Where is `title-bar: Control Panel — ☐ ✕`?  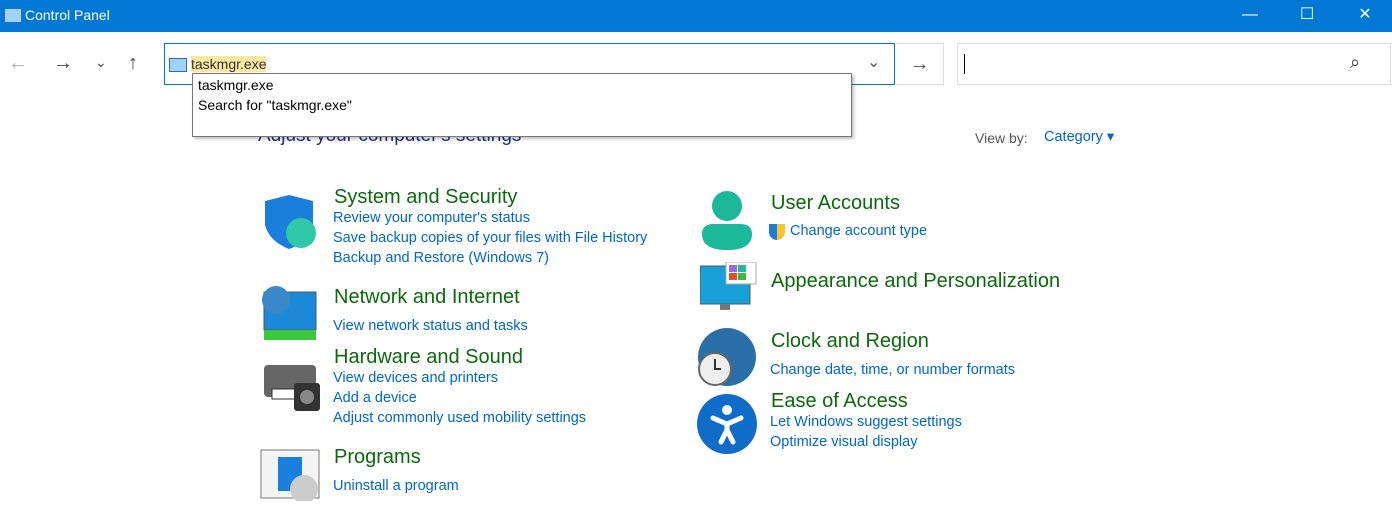 title-bar: Control Panel — ☐ ✕ is located at coordinates (696, 16).